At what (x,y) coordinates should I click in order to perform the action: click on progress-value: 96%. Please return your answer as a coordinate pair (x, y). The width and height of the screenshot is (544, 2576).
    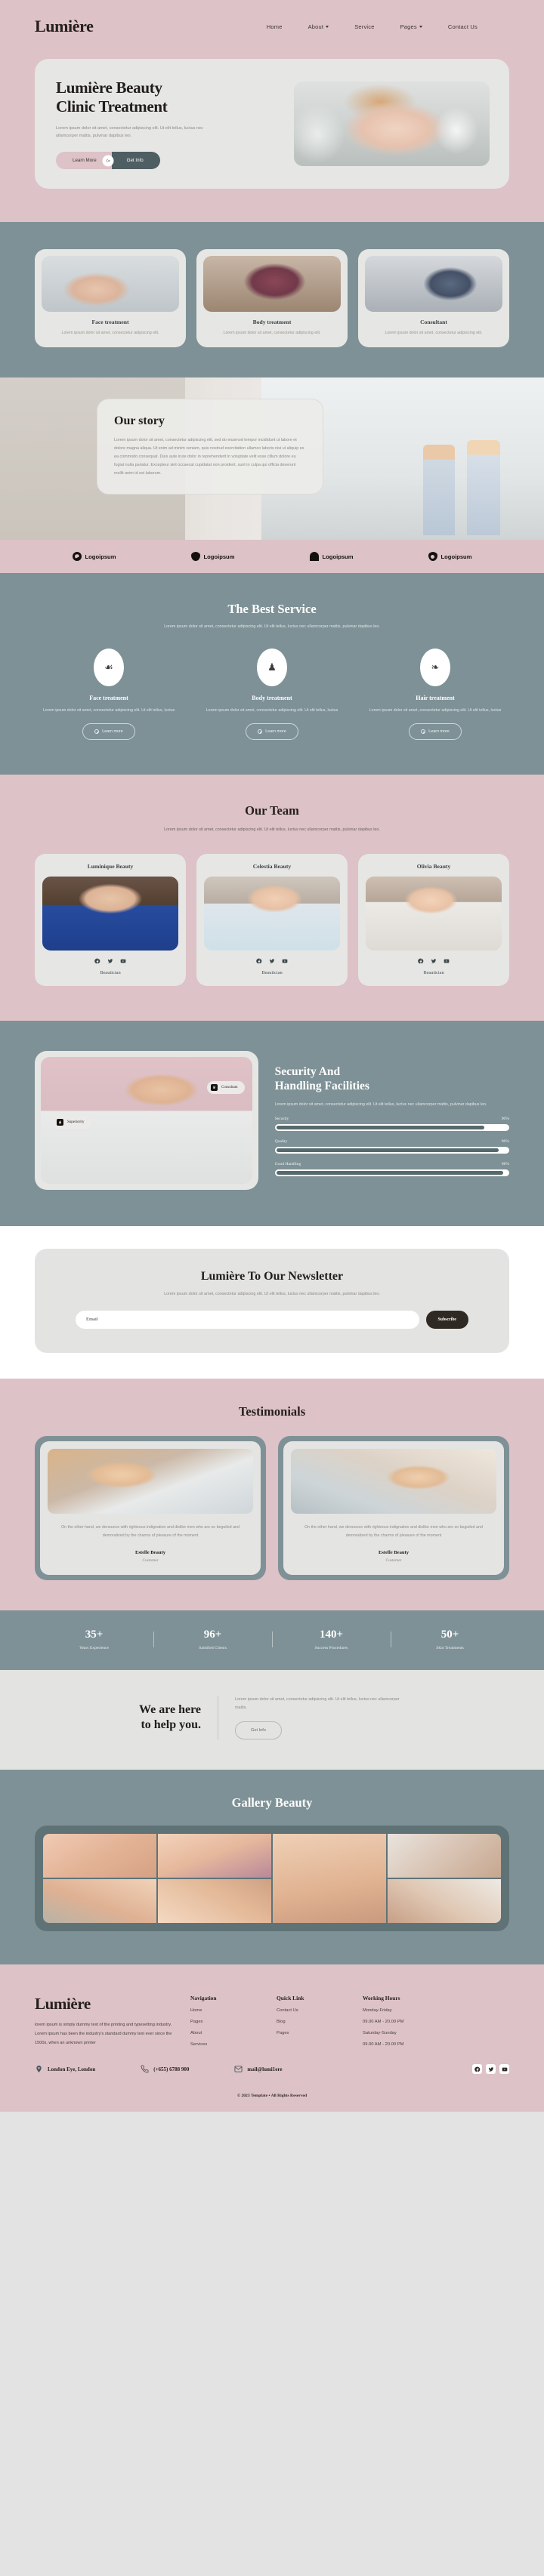
    Looking at the image, I should click on (505, 1141).